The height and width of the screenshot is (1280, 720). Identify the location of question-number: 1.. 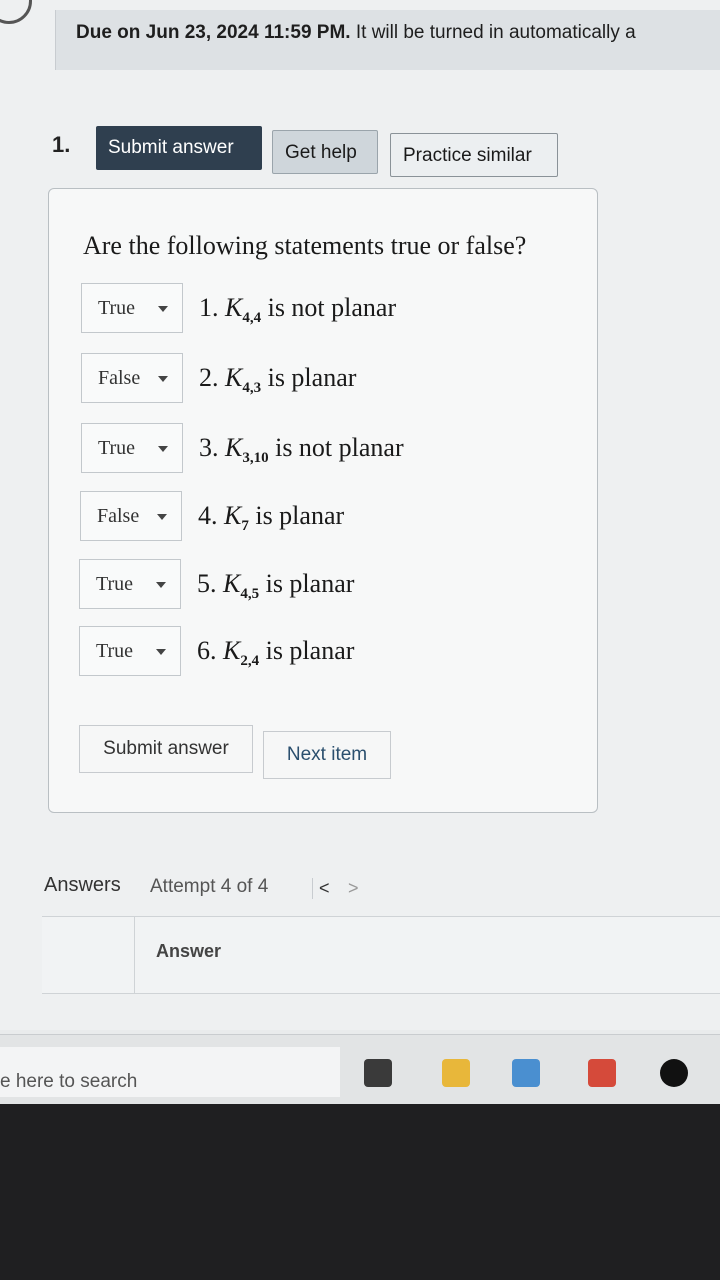
(61, 144).